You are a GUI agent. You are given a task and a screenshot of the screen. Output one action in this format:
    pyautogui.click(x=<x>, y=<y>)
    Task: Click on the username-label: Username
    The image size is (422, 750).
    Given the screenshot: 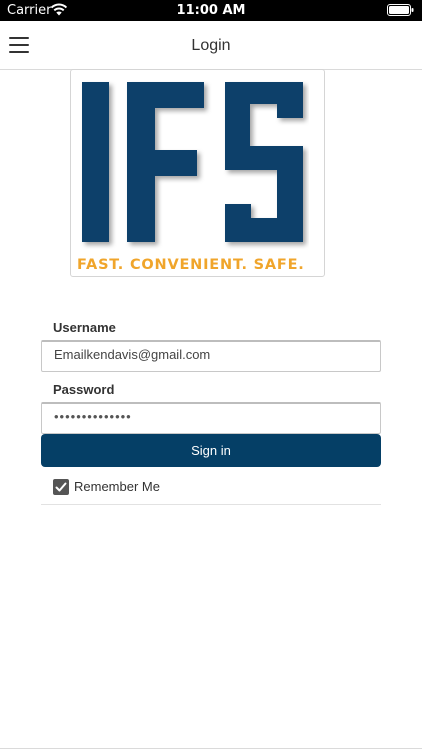 What is the action you would take?
    pyautogui.click(x=84, y=327)
    